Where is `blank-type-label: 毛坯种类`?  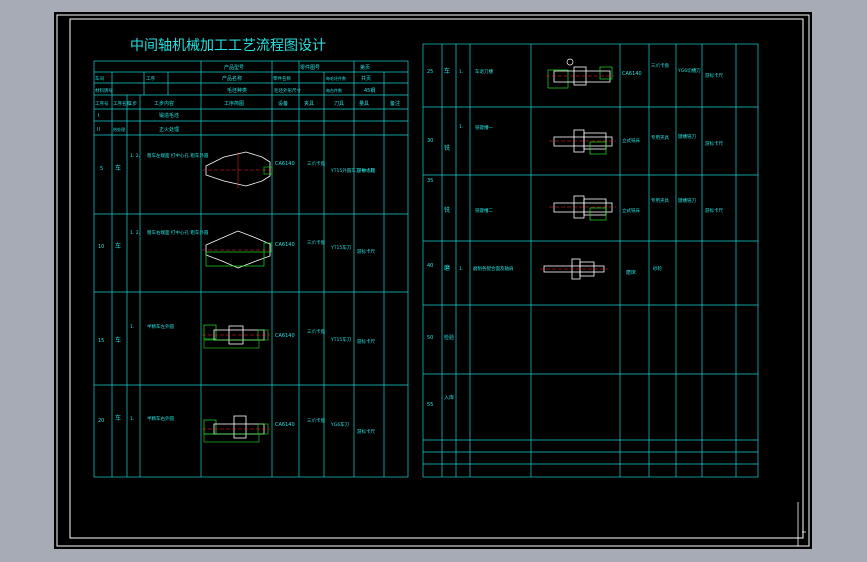
blank-type-label: 毛坯种类 is located at coordinates (237, 90).